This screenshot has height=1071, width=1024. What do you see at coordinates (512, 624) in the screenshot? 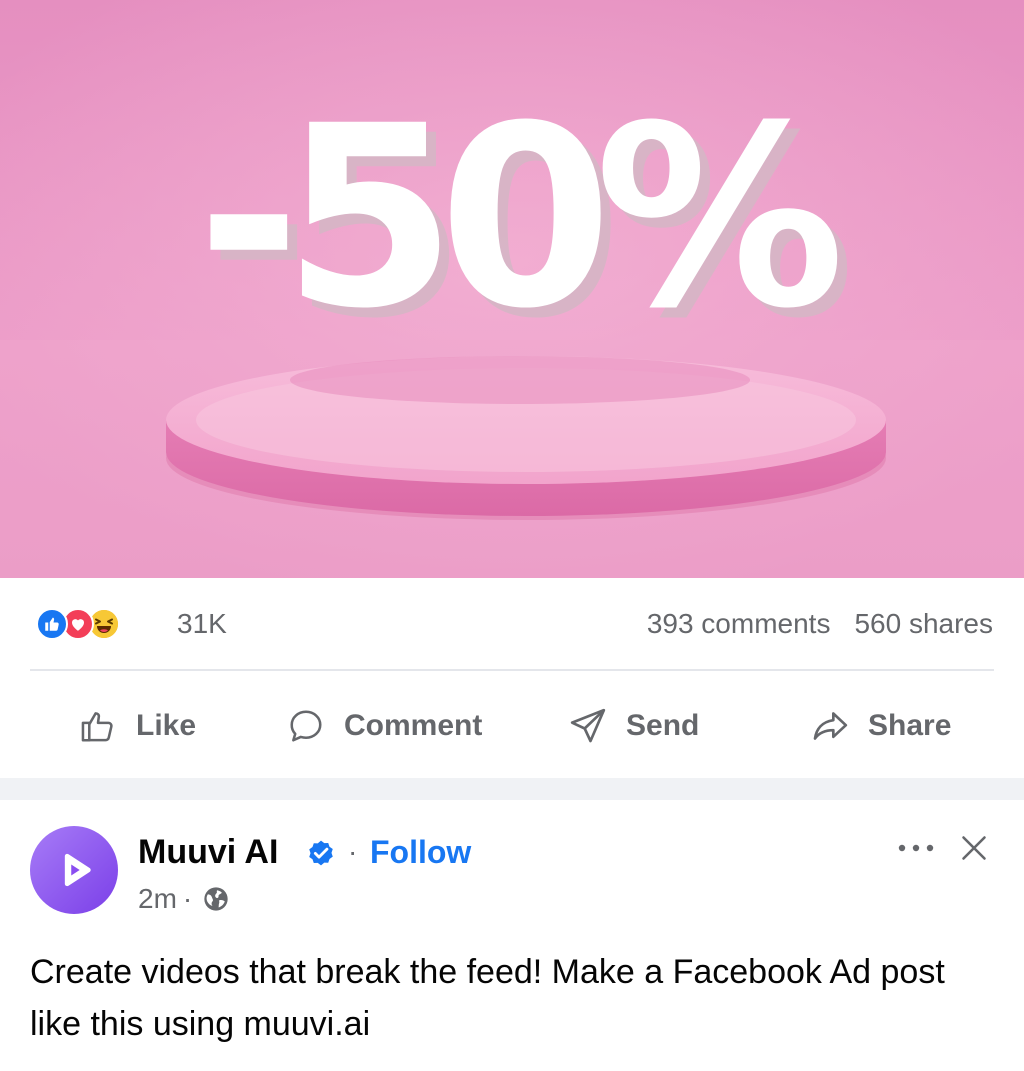
I see `post-stats: 31K 393 comments 560 shares` at bounding box center [512, 624].